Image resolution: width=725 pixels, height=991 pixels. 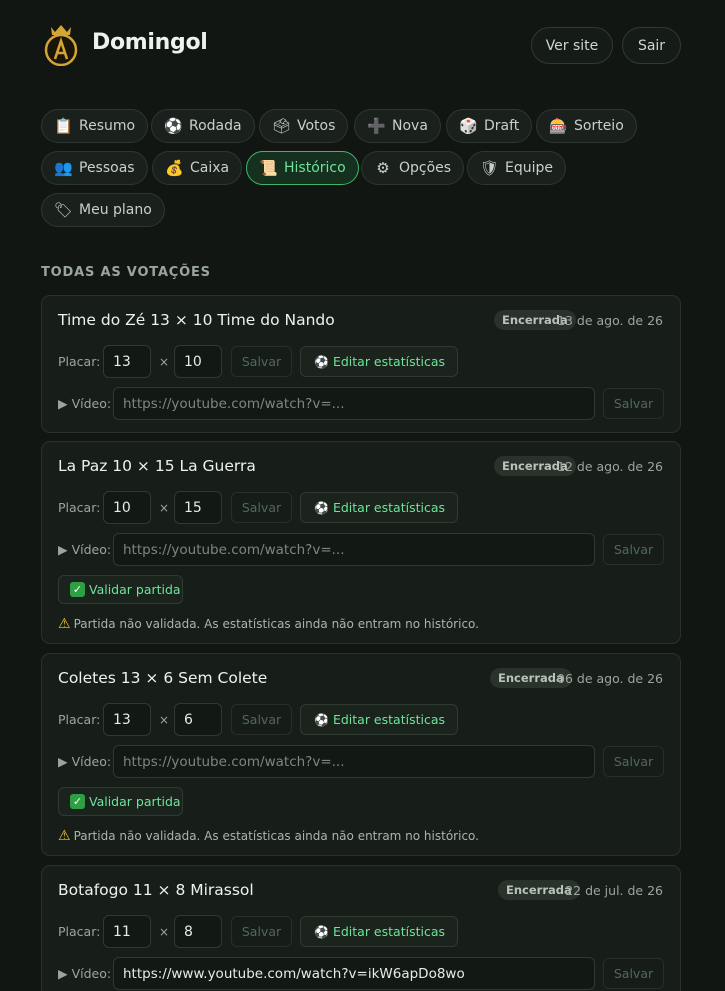 I want to click on tab-rodada: ⚽ Rodada, so click(x=203, y=126).